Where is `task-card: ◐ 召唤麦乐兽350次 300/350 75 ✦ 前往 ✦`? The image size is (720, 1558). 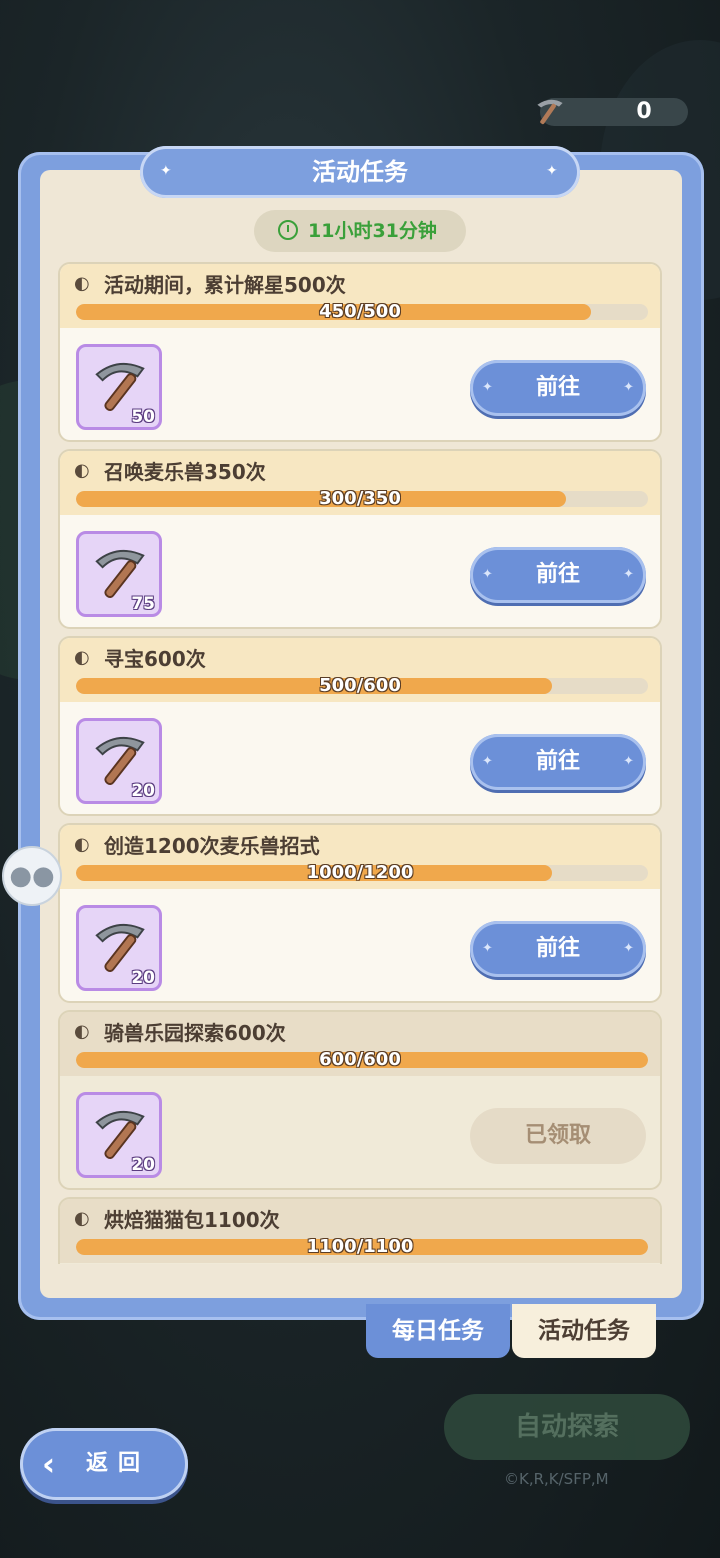 task-card: ◐ 召唤麦乐兽350次 300/350 75 ✦ 前往 ✦ is located at coordinates (360, 539).